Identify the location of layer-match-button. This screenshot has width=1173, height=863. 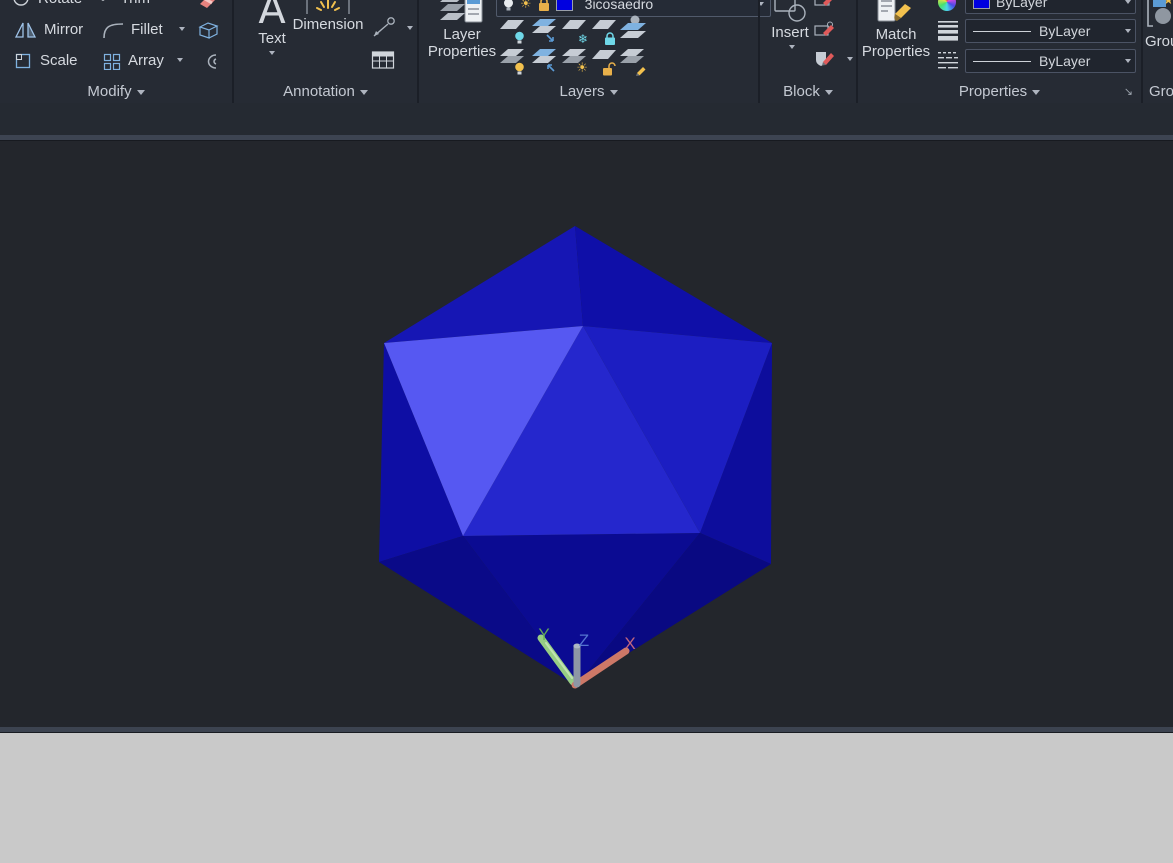
(633, 61).